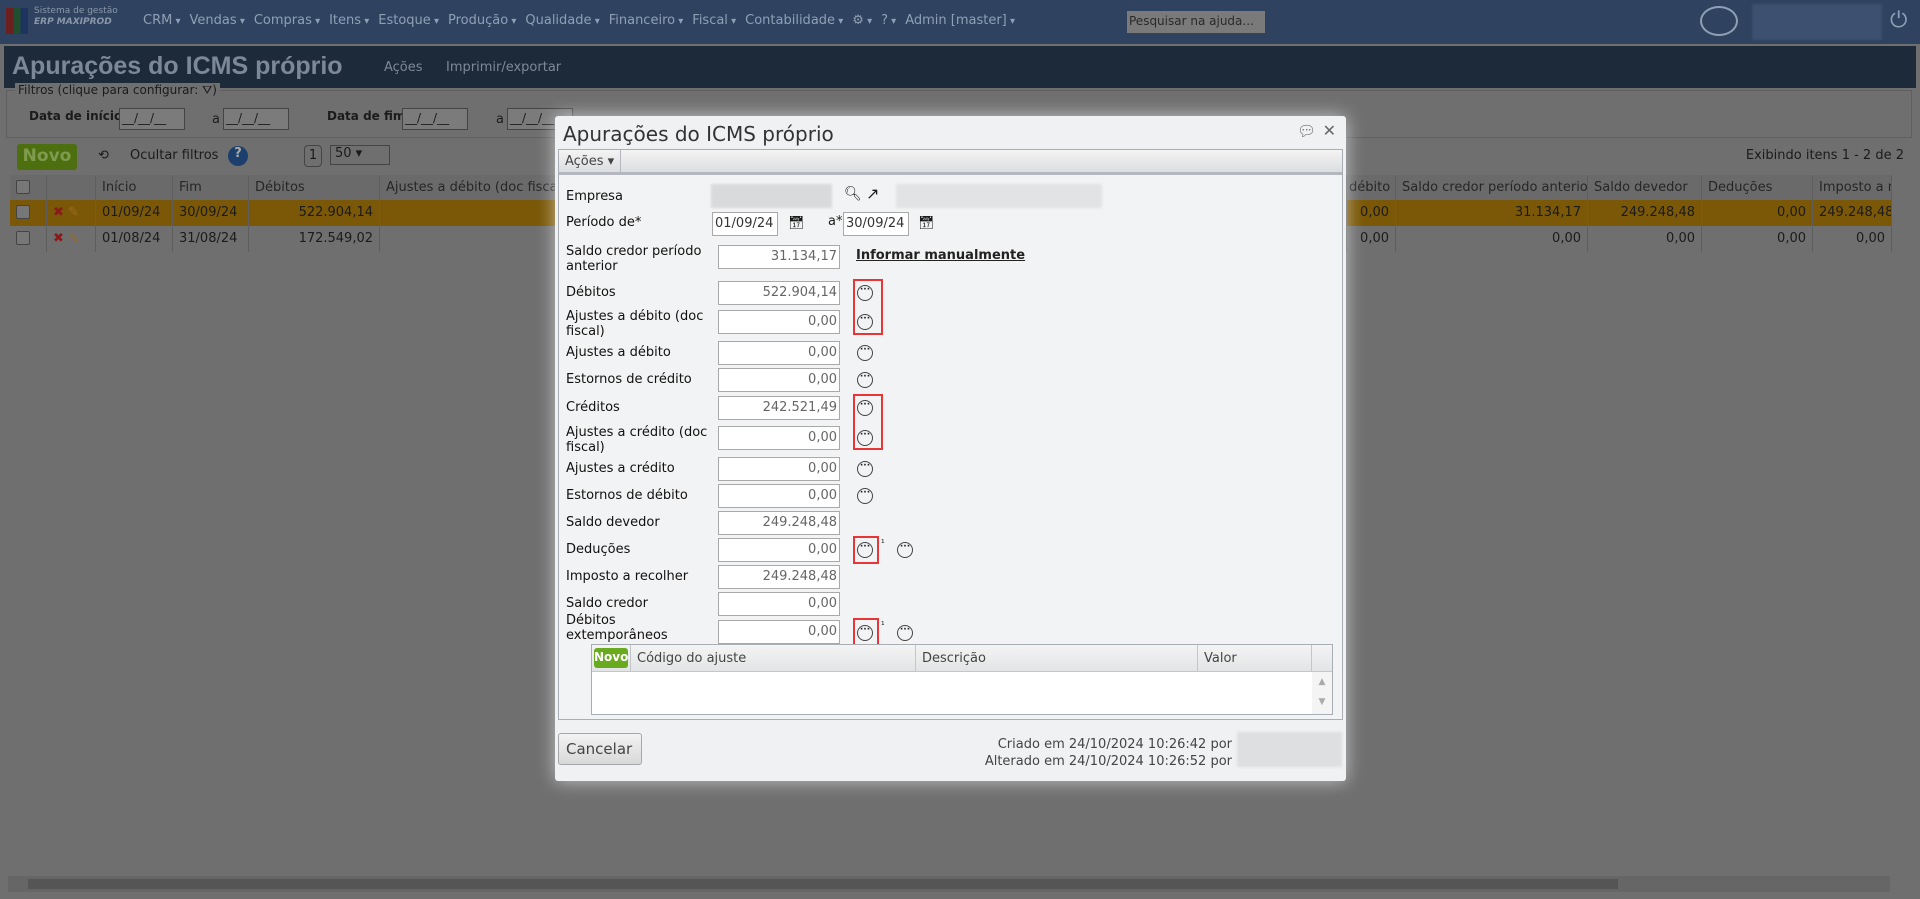  Describe the element at coordinates (314, 213) in the screenshot. I see `cell: 522.904,14` at that location.